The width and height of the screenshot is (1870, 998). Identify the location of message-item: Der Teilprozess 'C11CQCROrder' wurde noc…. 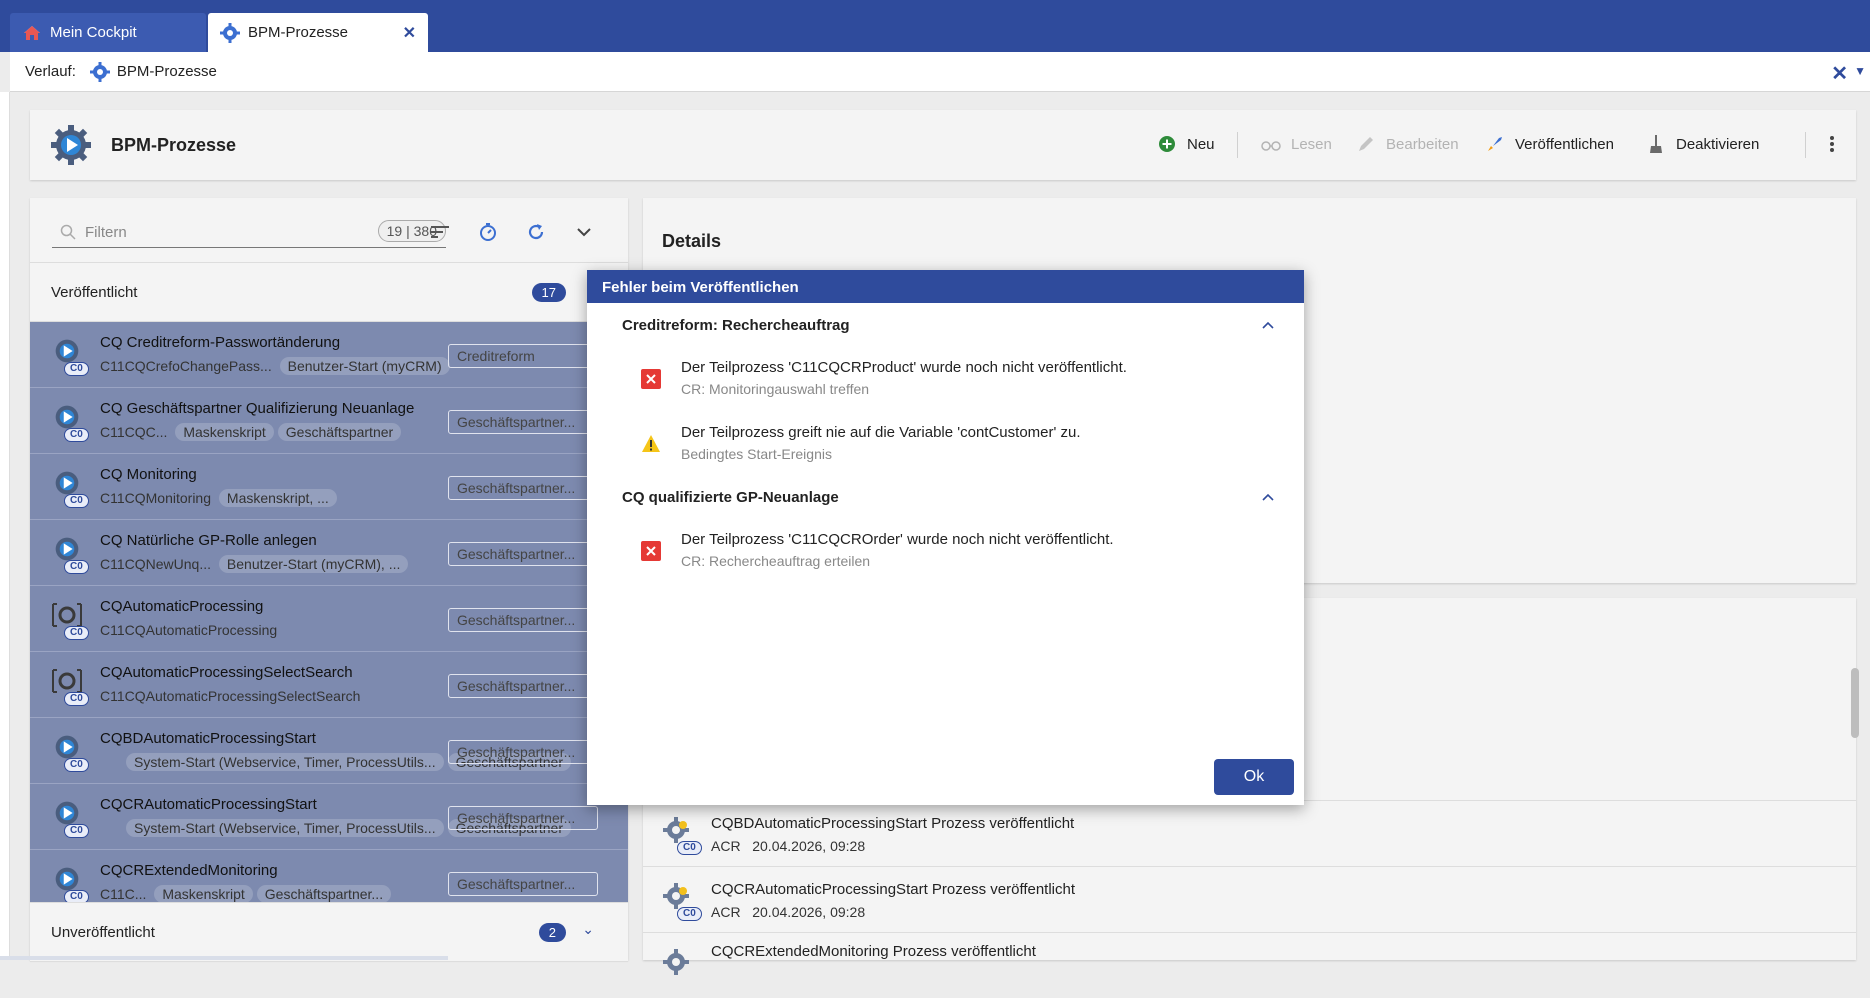
(941, 553).